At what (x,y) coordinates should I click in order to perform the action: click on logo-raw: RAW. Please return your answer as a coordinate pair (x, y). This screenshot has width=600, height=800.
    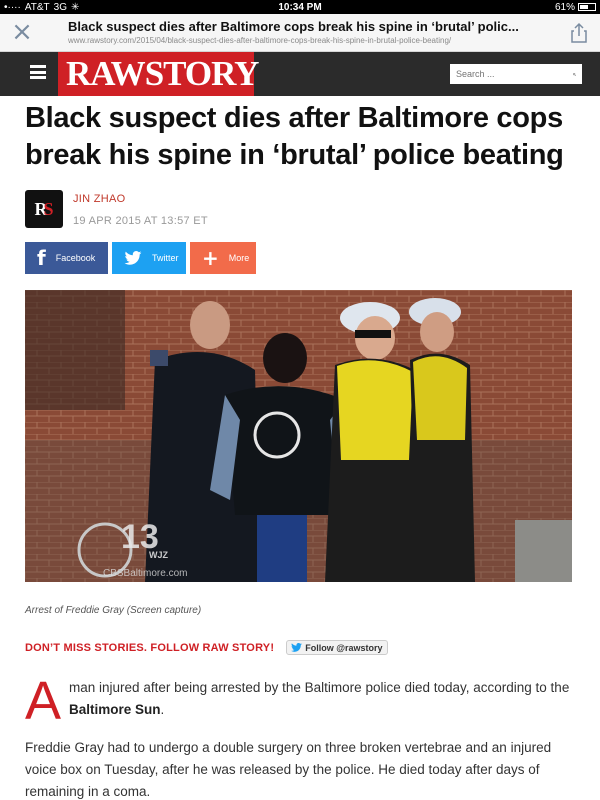
    Looking at the image, I should click on (106, 73).